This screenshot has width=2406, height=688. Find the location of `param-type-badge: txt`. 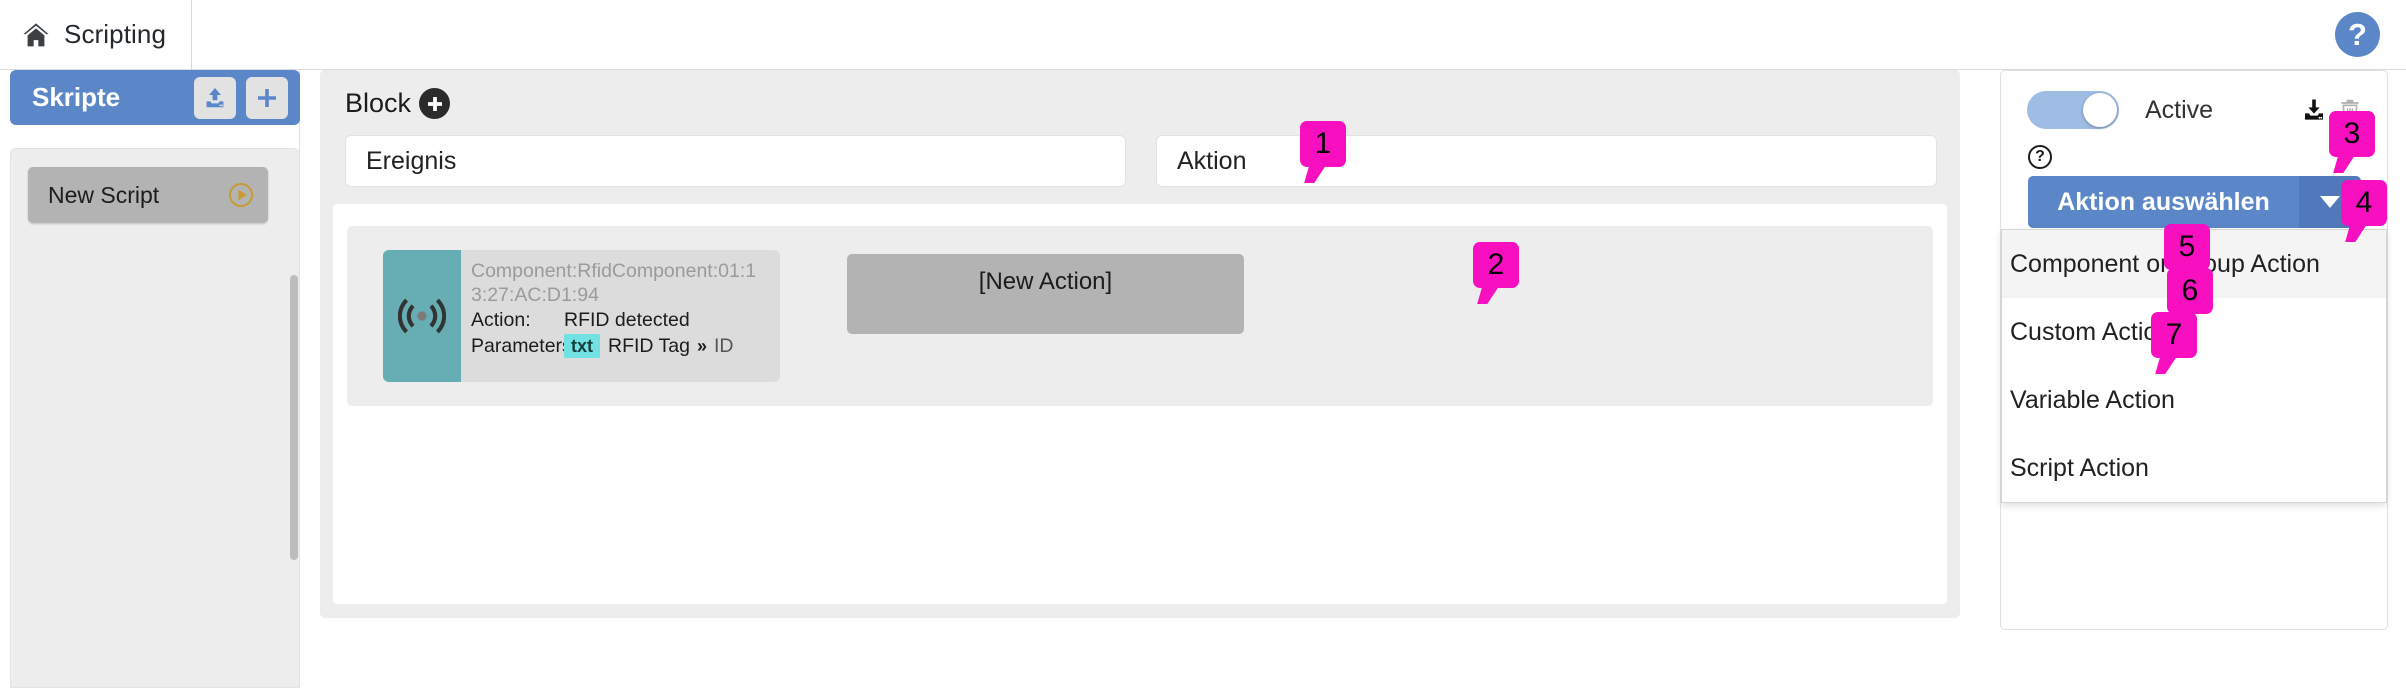

param-type-badge: txt is located at coordinates (582, 345).